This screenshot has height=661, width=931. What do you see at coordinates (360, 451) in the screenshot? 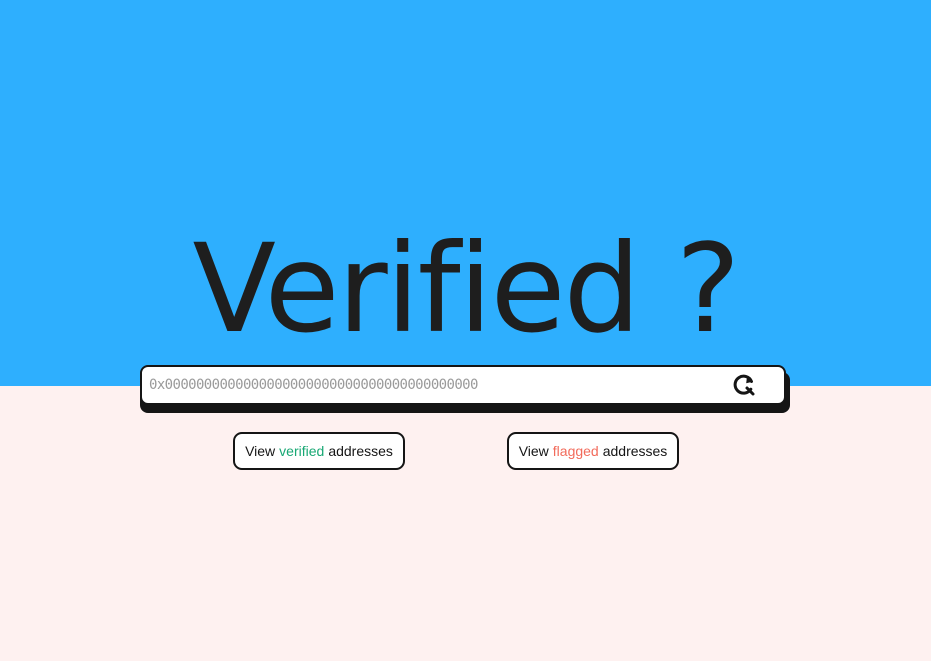
I see `verified-link-suffix: addresses` at bounding box center [360, 451].